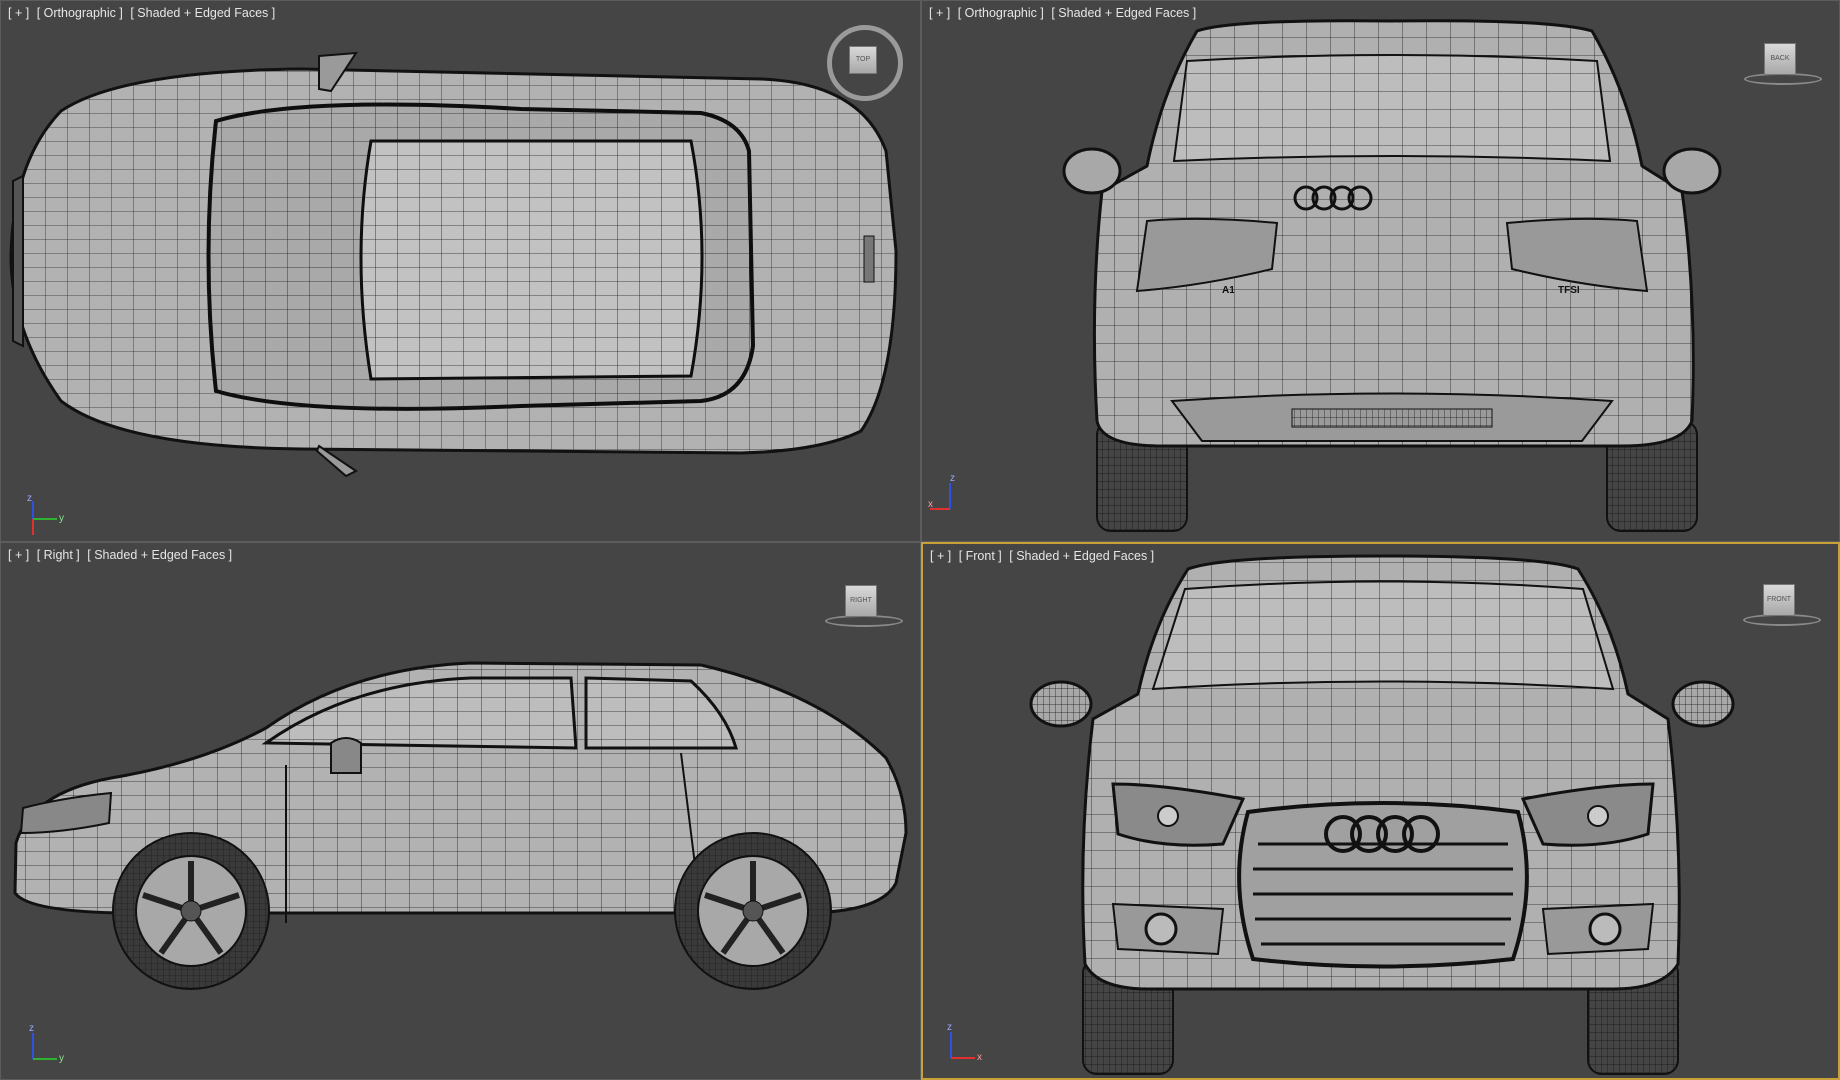  Describe the element at coordinates (191, 911) in the screenshot. I see `front-wheel` at that location.